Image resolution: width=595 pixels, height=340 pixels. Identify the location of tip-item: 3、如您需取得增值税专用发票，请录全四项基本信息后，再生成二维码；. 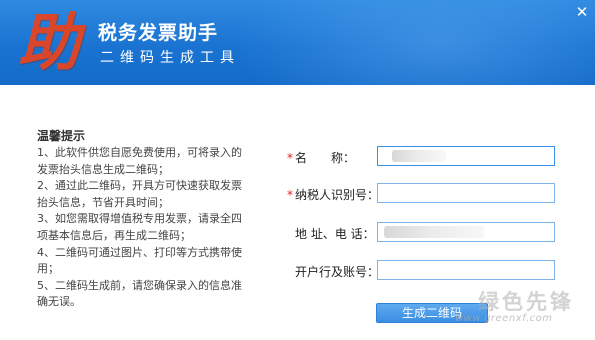
(139, 227).